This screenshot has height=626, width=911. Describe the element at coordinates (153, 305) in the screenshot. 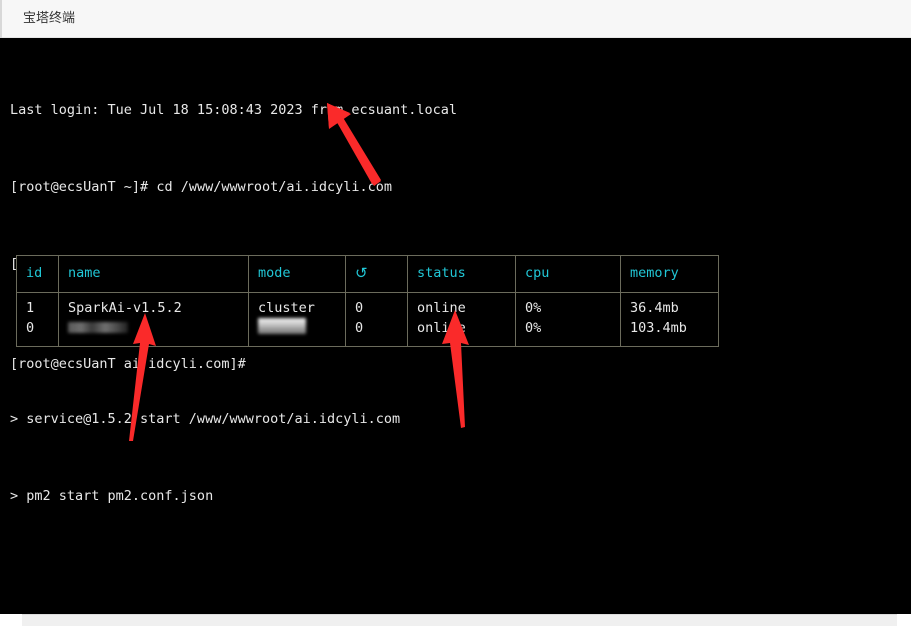

I see `cell-name: SparkAi-v1.5.2` at that location.